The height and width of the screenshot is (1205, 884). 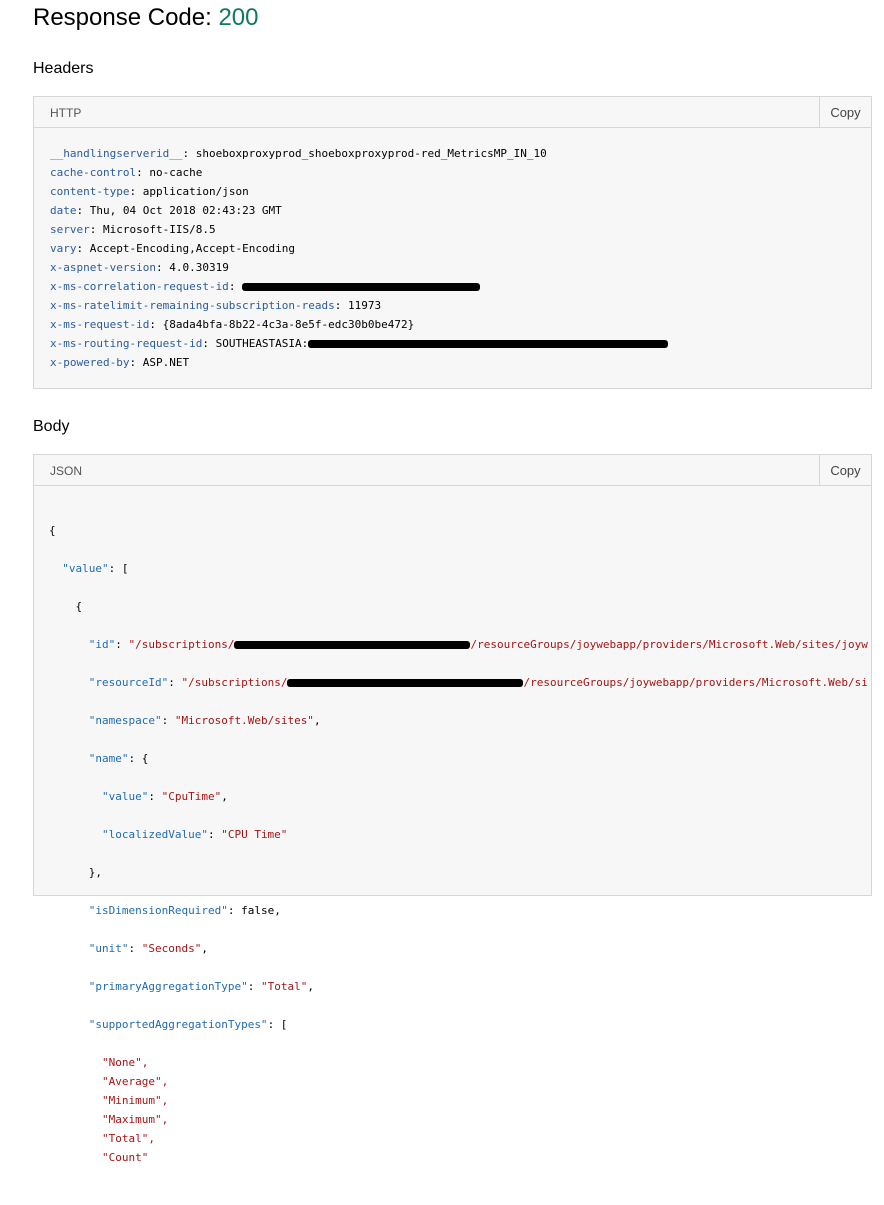 I want to click on header-key: x-ms-request-id, so click(x=100, y=324).